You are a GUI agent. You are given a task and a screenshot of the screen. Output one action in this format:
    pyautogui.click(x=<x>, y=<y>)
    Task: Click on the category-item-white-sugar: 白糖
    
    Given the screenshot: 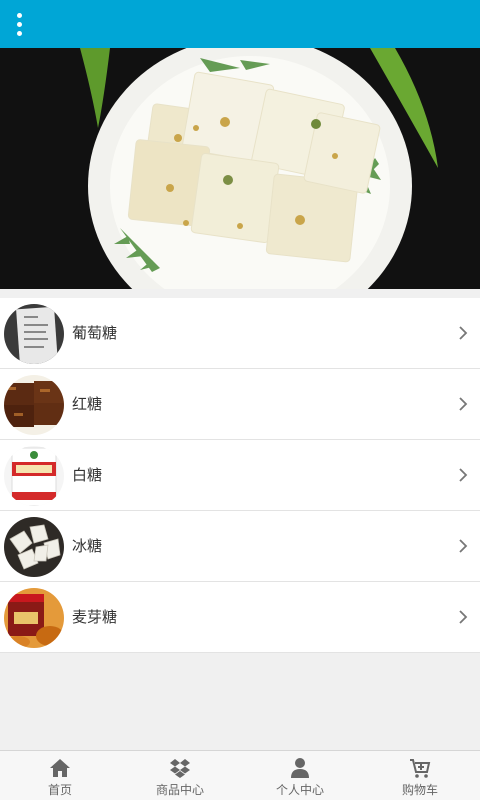 What is the action you would take?
    pyautogui.click(x=240, y=475)
    